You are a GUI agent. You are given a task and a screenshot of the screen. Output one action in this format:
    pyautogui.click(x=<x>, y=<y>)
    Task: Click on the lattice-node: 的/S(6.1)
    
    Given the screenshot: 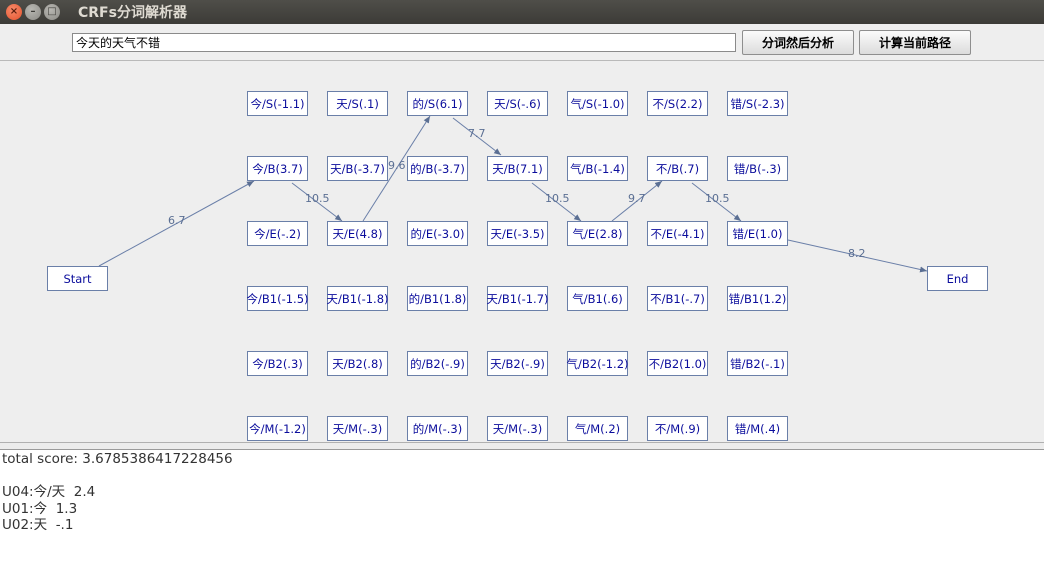 What is the action you would take?
    pyautogui.click(x=437, y=103)
    